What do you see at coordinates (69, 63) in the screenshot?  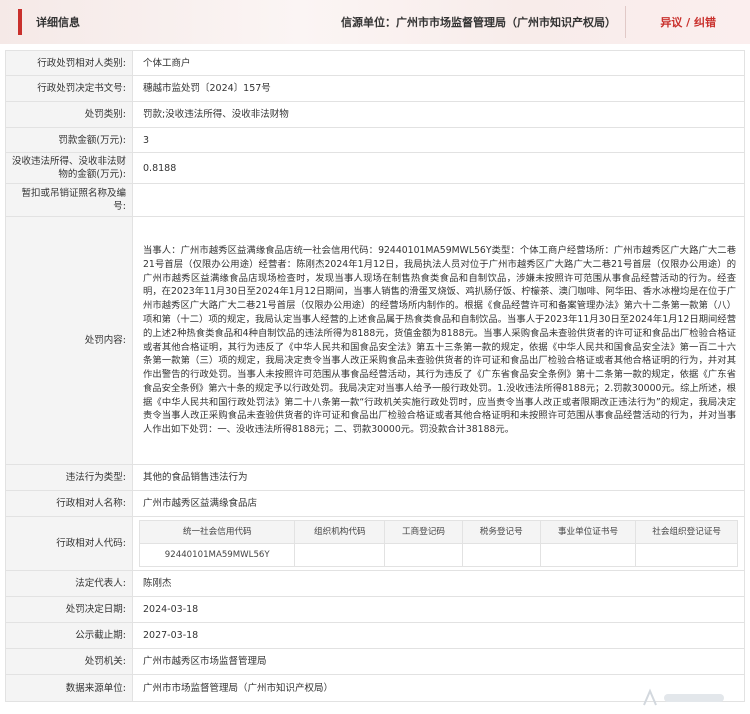 I see `label-party-type: 行政处罚相对人类别:` at bounding box center [69, 63].